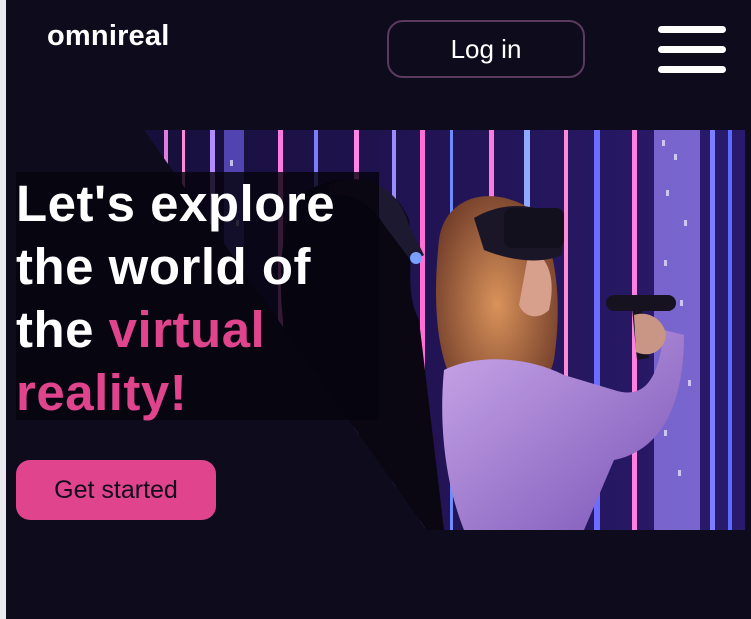 The height and width of the screenshot is (619, 751). I want to click on site-logo: omnireal, so click(108, 36).